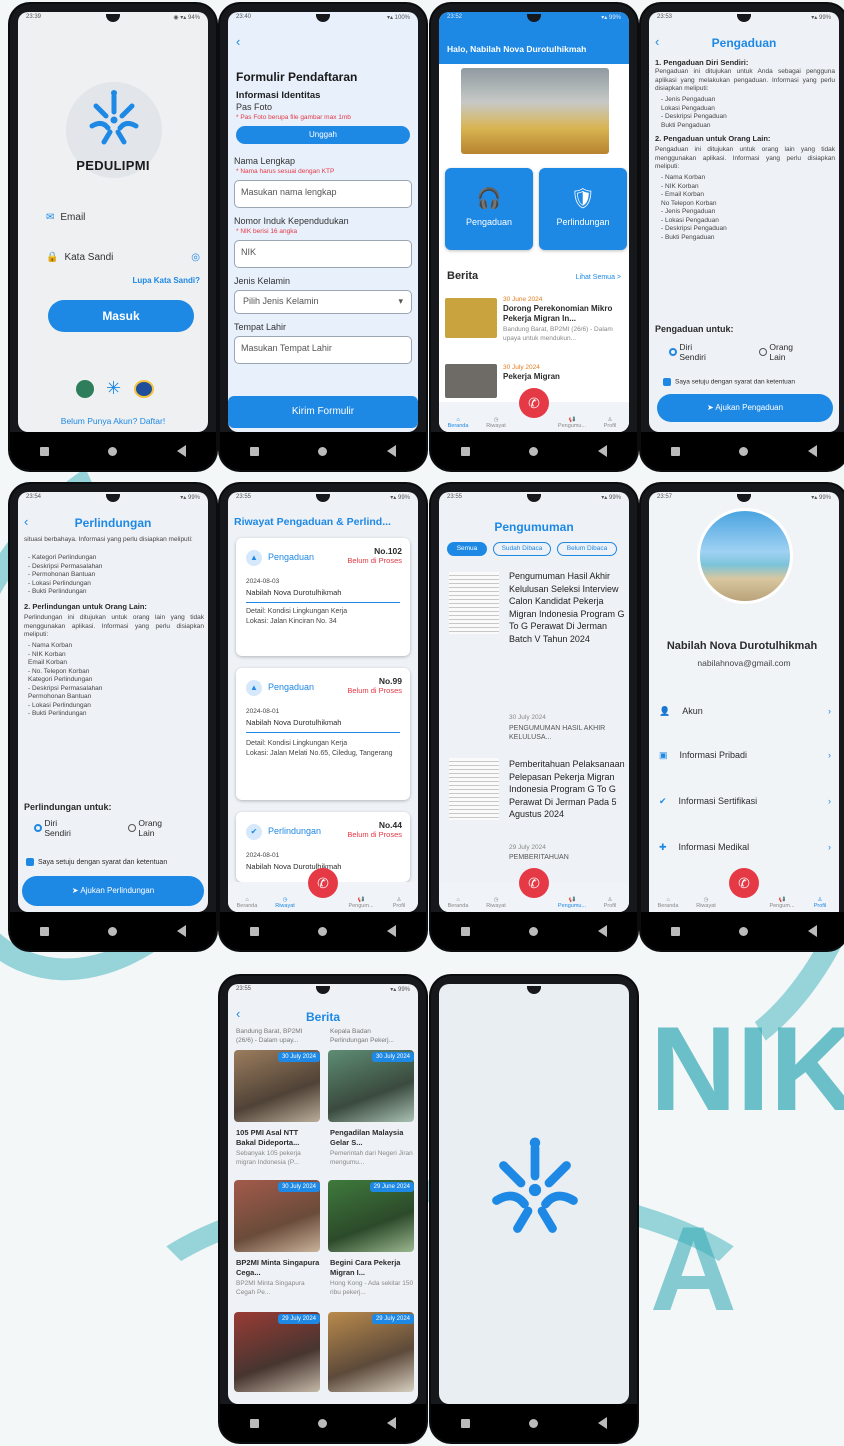 The width and height of the screenshot is (844, 1446). I want to click on watermark-text-2: A, so click(693, 1269).